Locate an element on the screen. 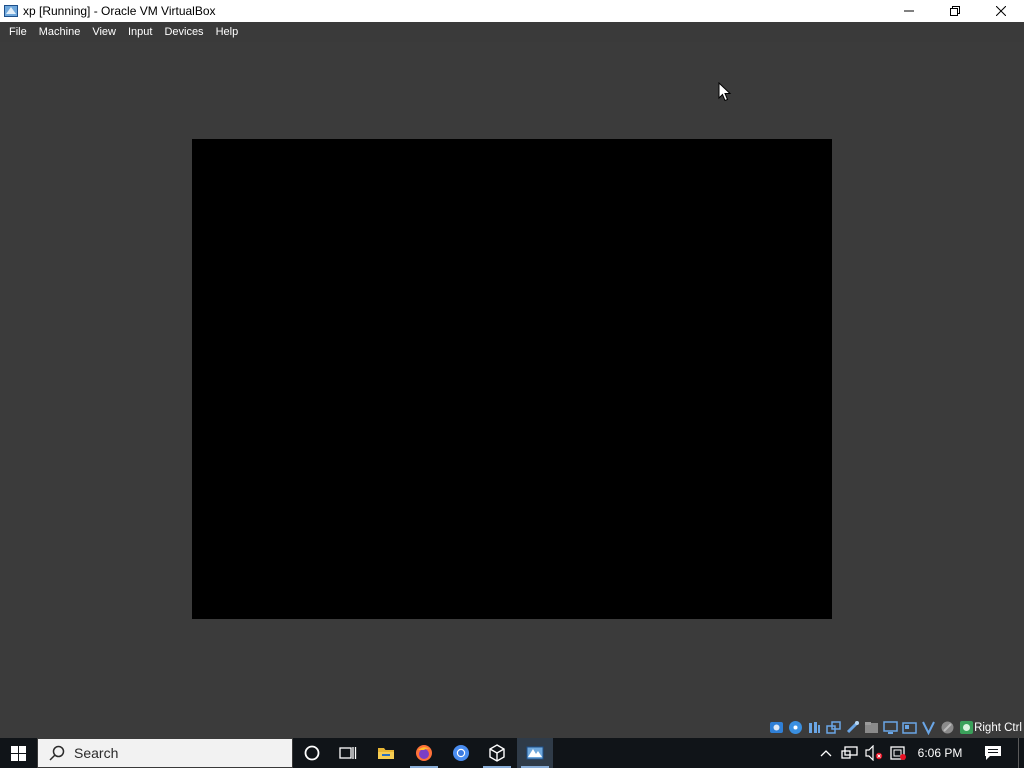 The width and height of the screenshot is (1024, 768). virtualbox-vm-icon is located at coordinates (535, 753).